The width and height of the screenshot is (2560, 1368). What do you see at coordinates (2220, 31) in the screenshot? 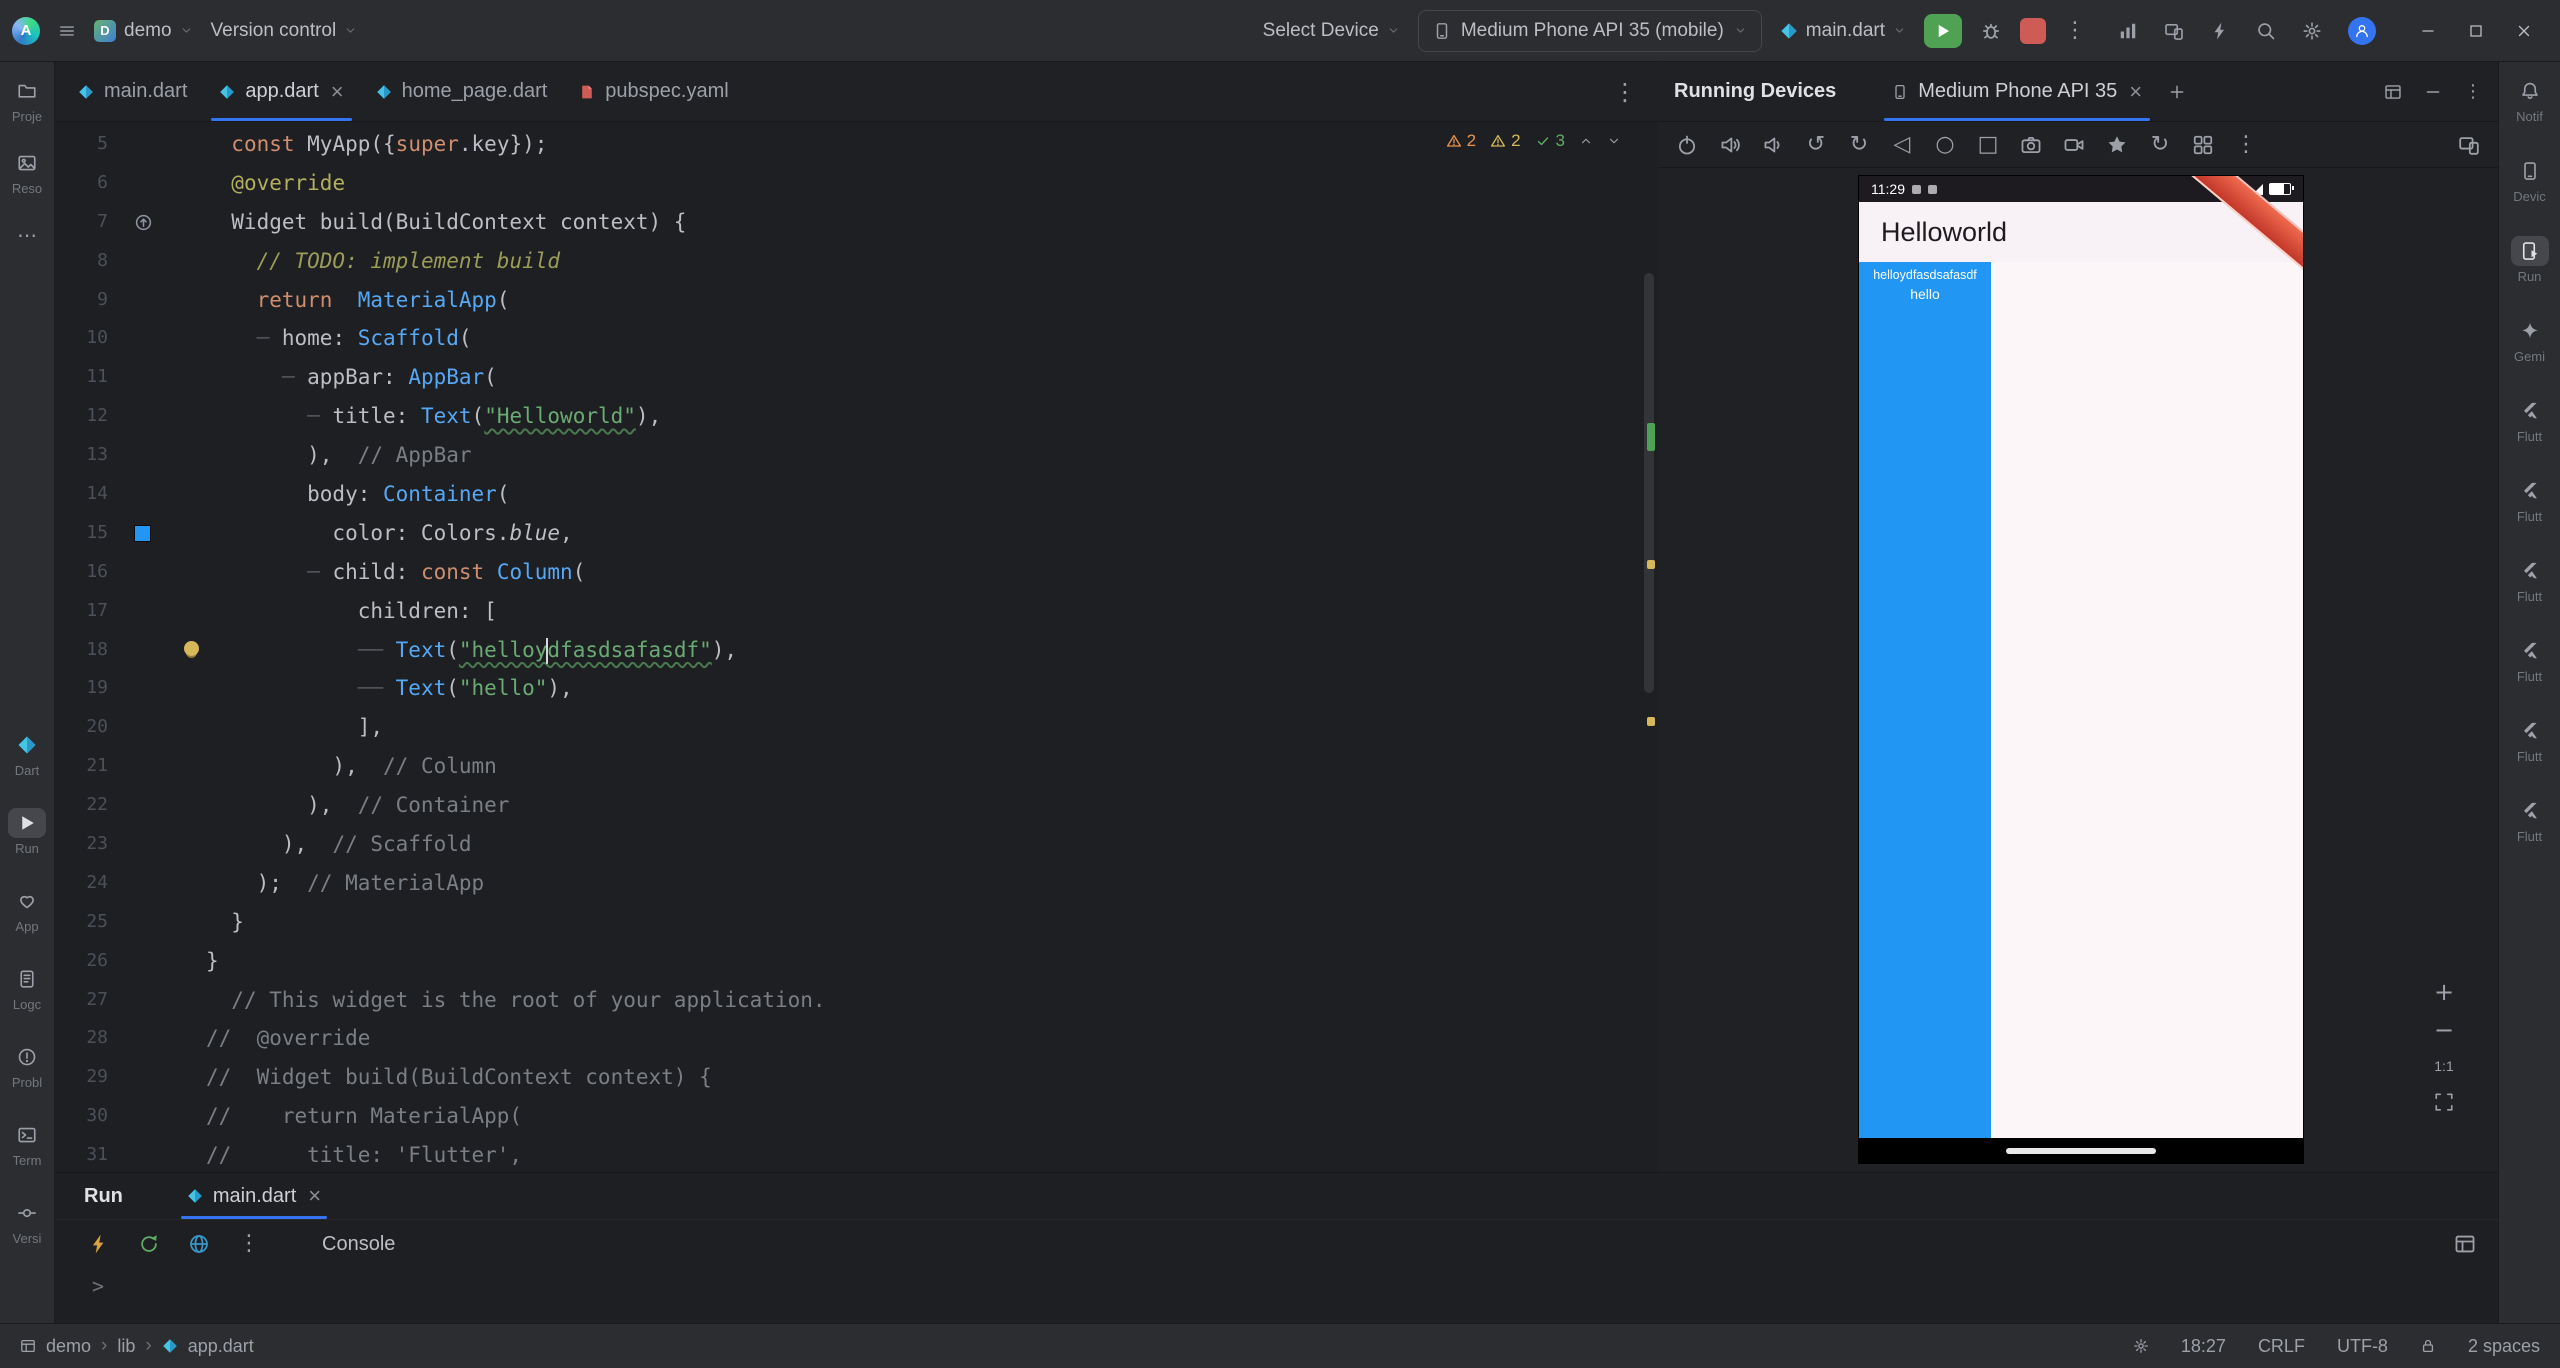
I see `apply-changes-icon` at bounding box center [2220, 31].